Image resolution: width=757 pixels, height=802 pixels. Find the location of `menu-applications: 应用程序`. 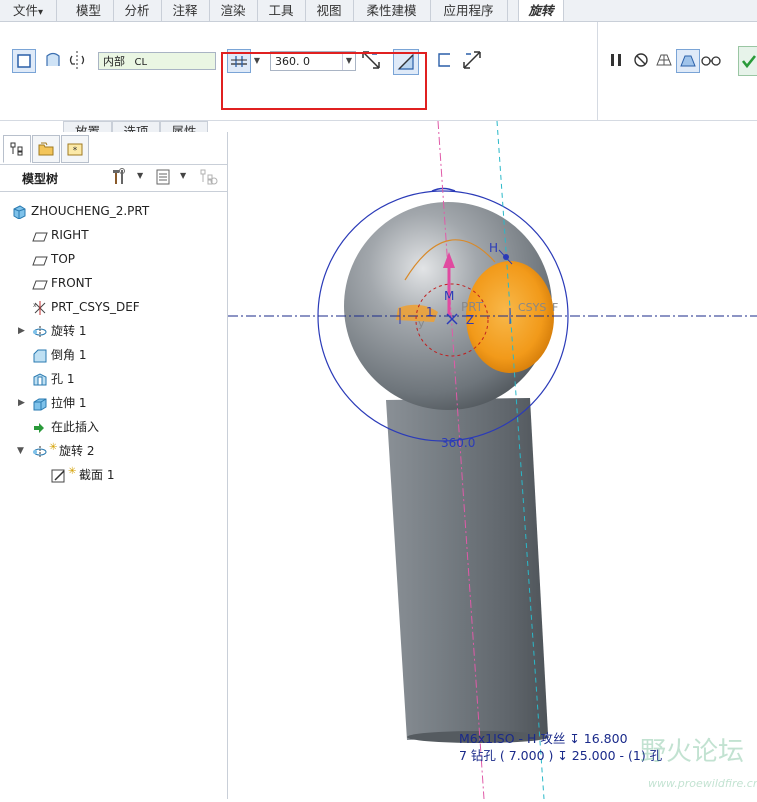

menu-applications: 应用程序 is located at coordinates (469, 10).